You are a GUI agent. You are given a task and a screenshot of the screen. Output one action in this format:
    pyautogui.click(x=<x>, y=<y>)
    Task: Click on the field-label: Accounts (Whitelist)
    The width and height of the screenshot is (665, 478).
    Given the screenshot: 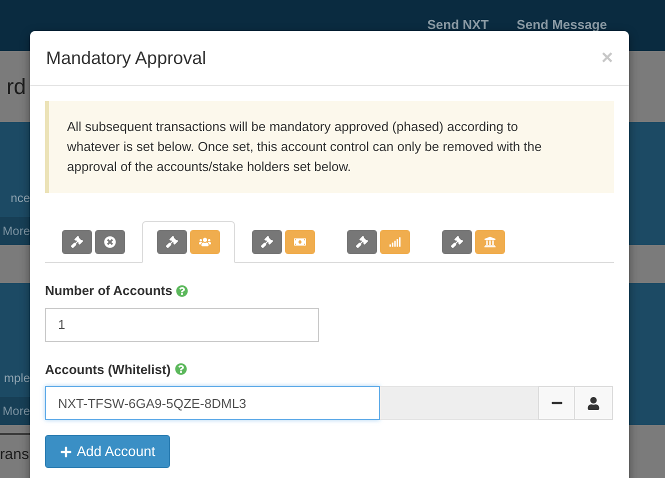 What is the action you would take?
    pyautogui.click(x=108, y=369)
    